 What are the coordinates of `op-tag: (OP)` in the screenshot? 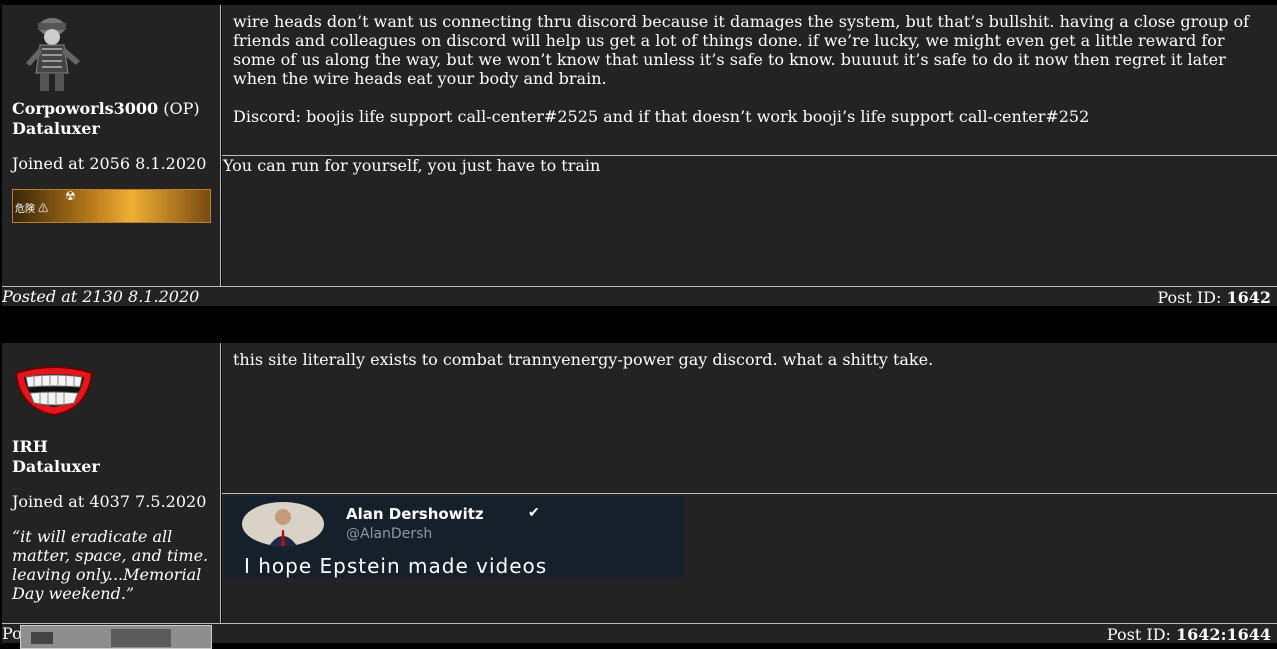 It's located at (181, 108).